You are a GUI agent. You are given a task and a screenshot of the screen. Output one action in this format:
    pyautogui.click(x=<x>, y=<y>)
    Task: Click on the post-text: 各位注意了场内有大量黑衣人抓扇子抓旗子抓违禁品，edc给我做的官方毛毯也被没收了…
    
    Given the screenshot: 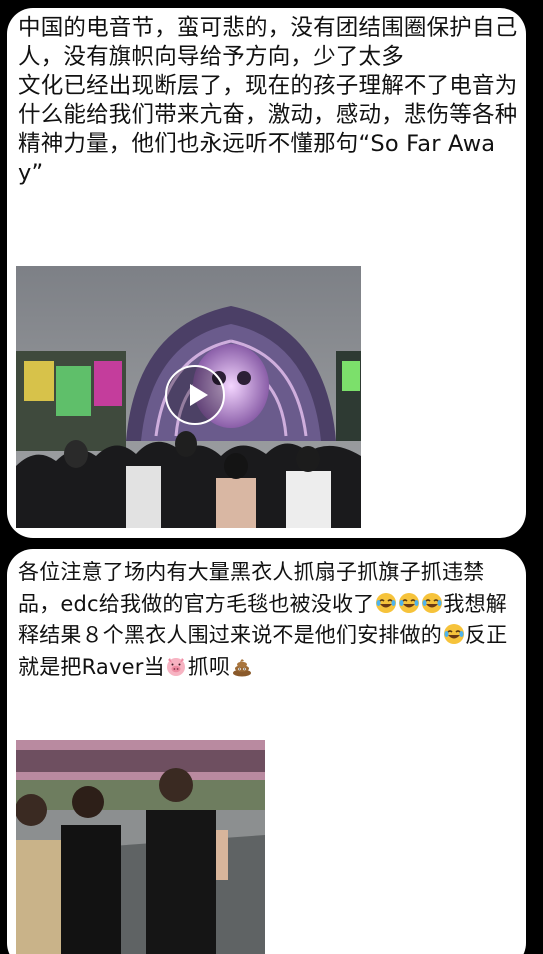 What is the action you would take?
    pyautogui.click(x=268, y=620)
    